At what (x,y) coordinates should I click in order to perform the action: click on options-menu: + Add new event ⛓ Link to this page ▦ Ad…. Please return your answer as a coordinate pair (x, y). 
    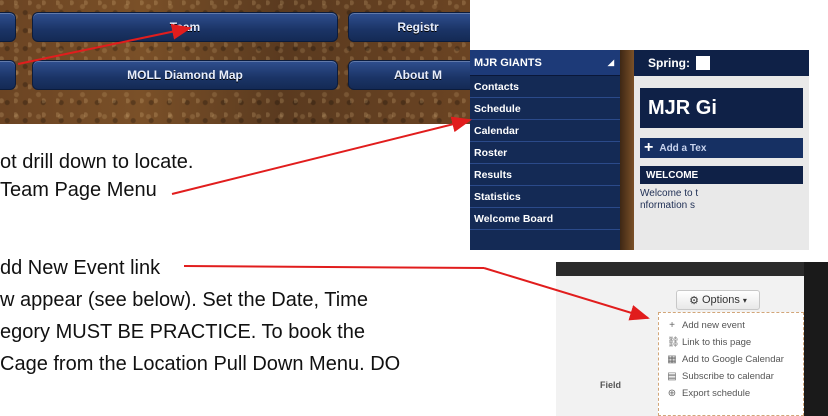
    Looking at the image, I should click on (731, 364).